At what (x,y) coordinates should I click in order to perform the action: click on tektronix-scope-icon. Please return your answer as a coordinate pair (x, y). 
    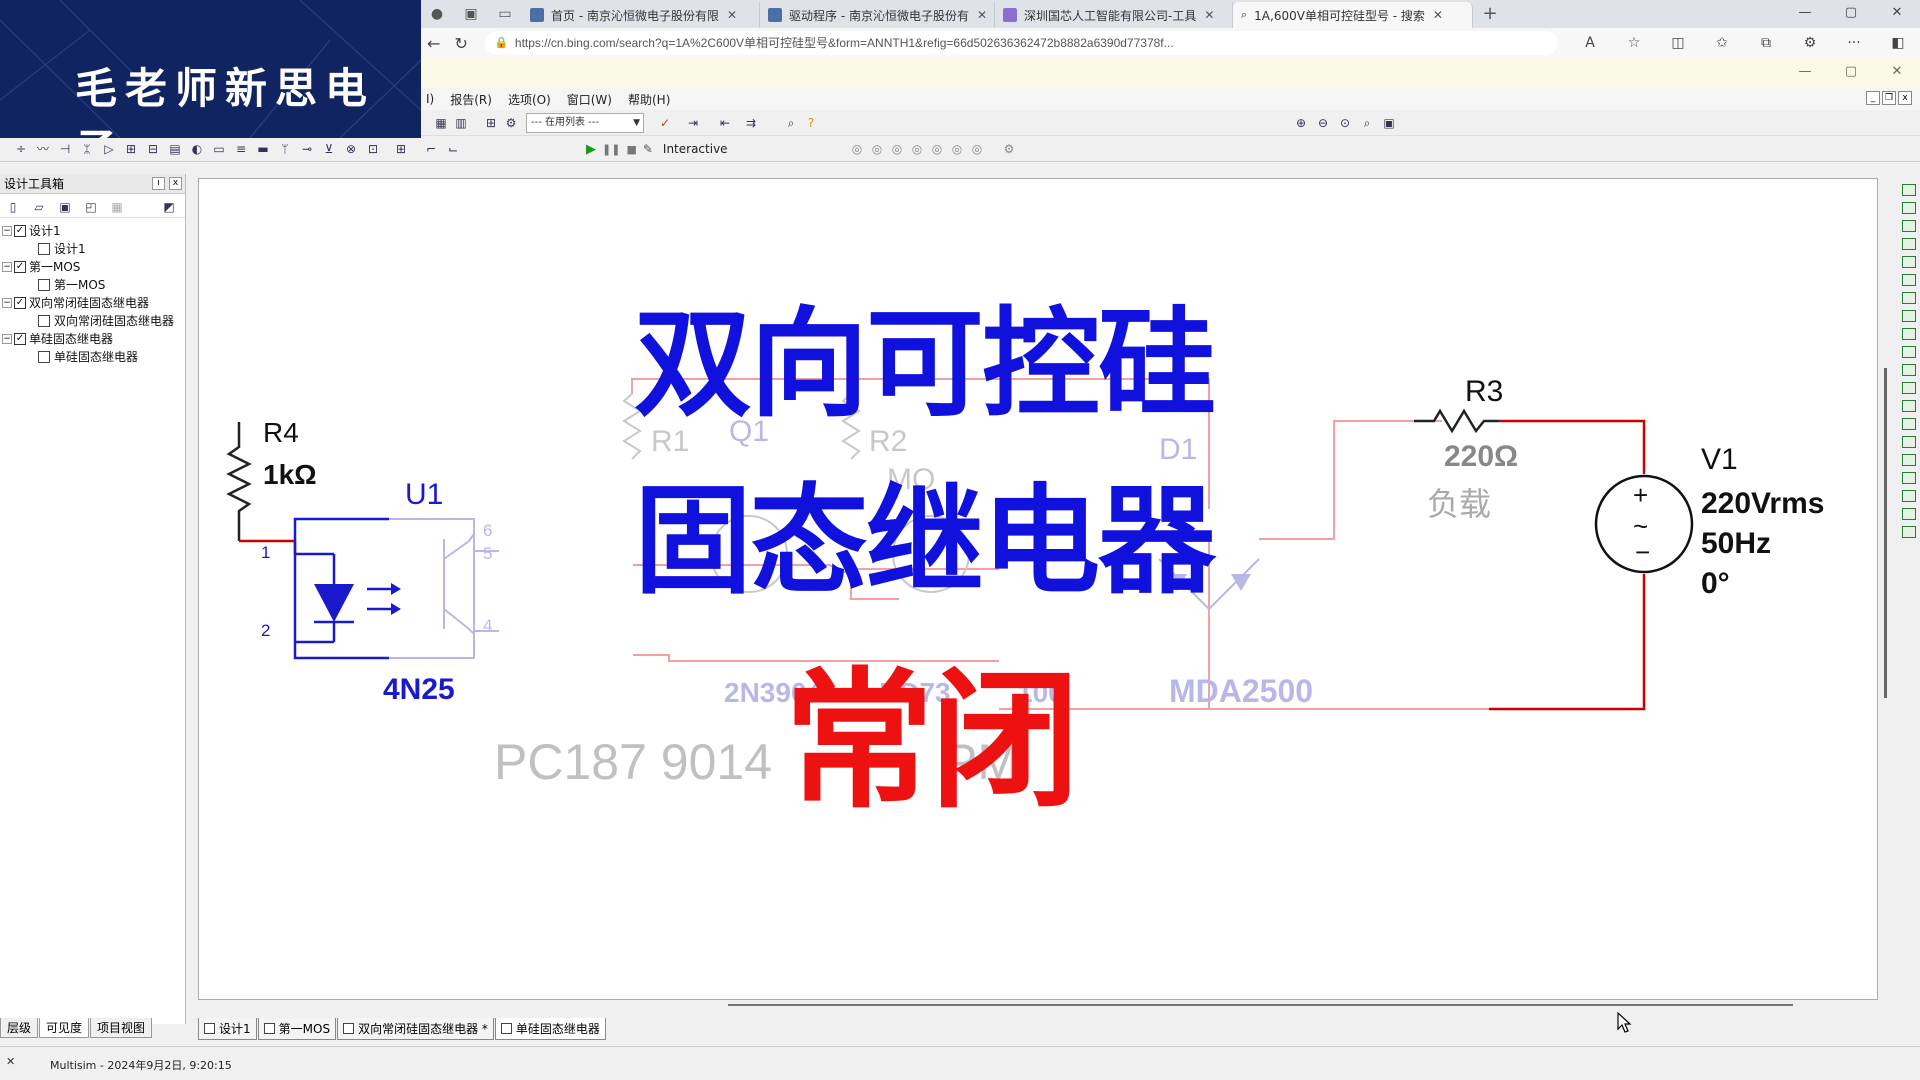
    Looking at the image, I should click on (1909, 496).